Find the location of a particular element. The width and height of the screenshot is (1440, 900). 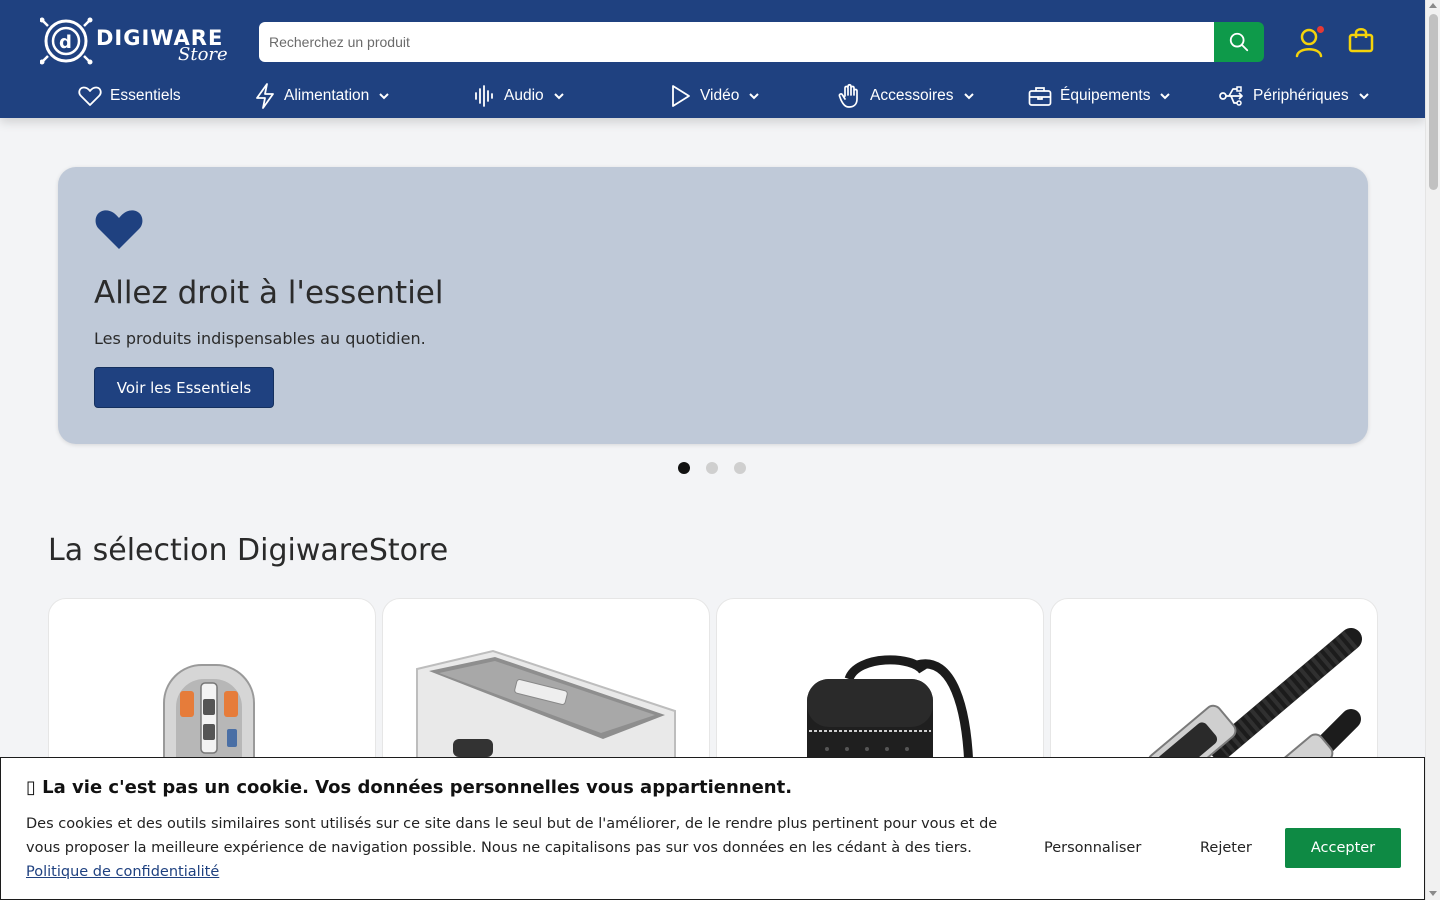

customize-button: Personnaliser is located at coordinates (1092, 848).